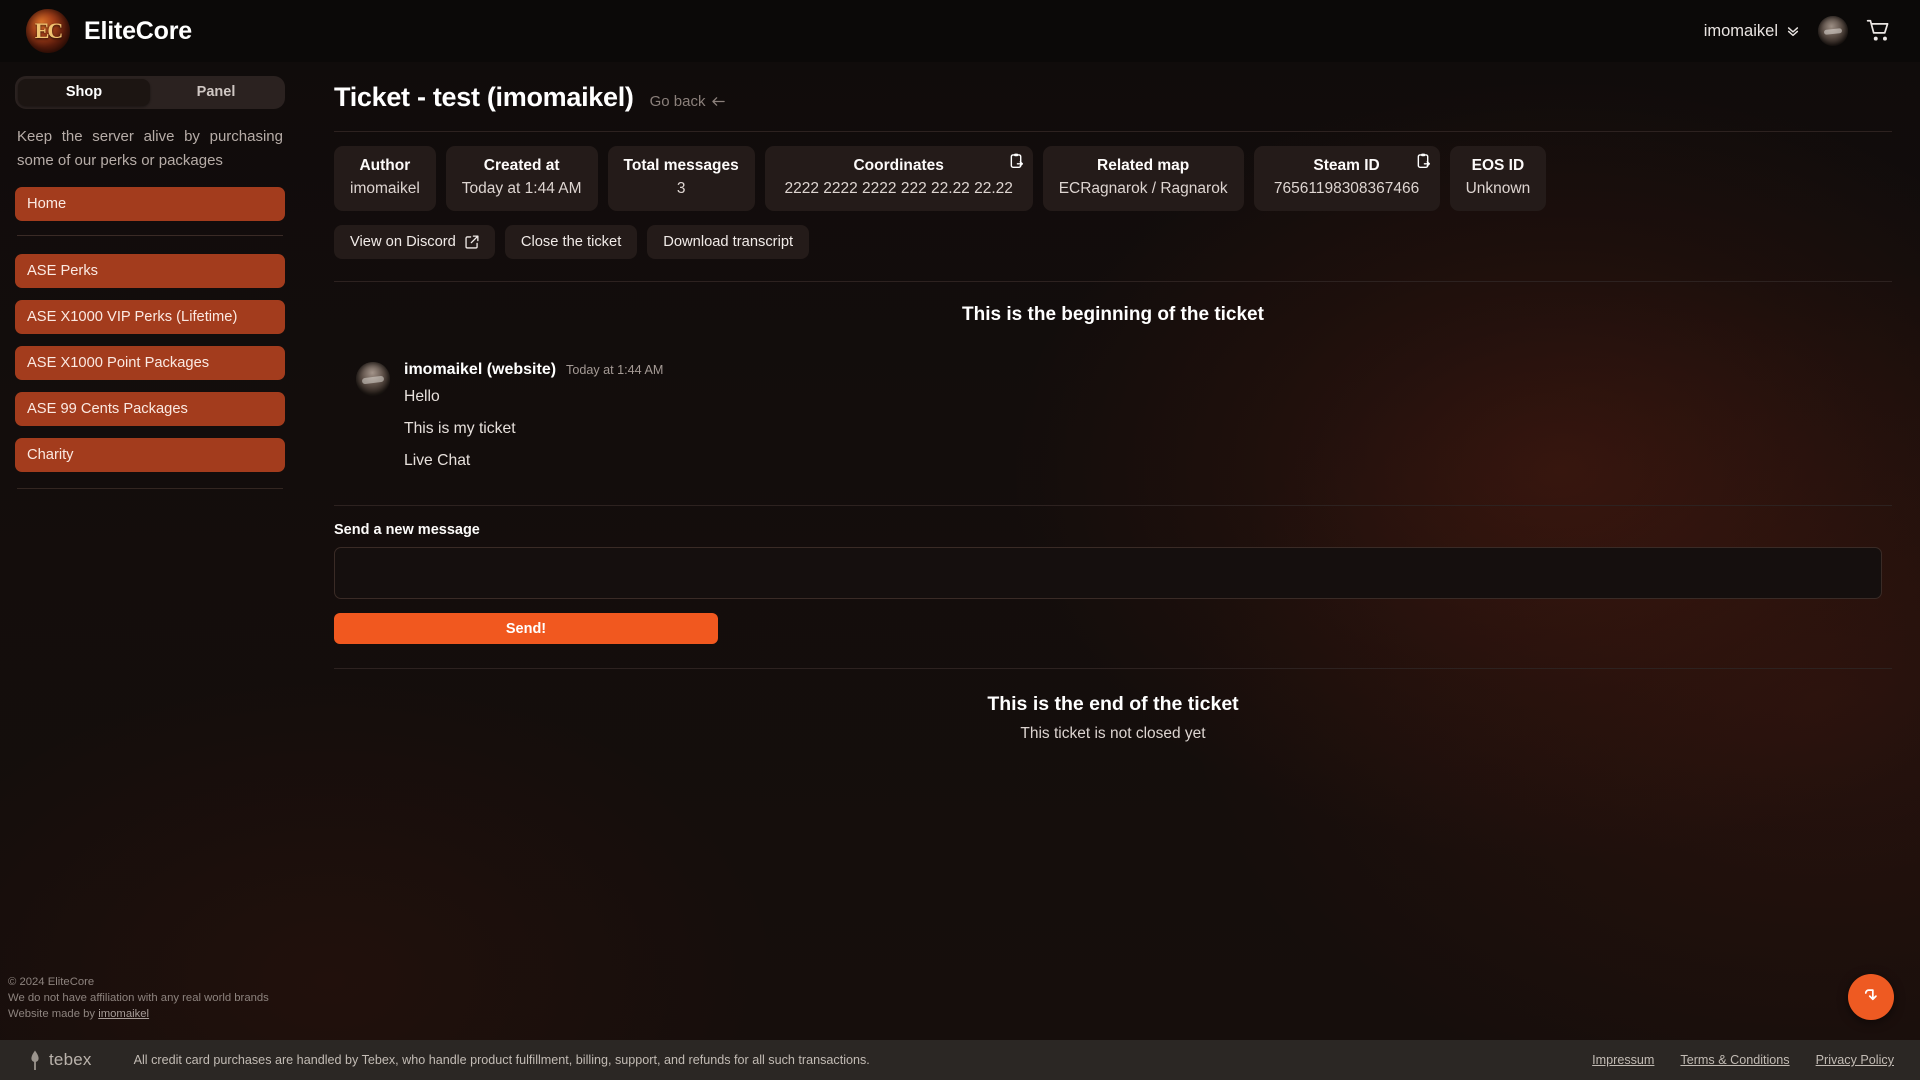  Describe the element at coordinates (1143, 188) in the screenshot. I see `info-card-value: ECRagnarok / Ragnarok` at that location.